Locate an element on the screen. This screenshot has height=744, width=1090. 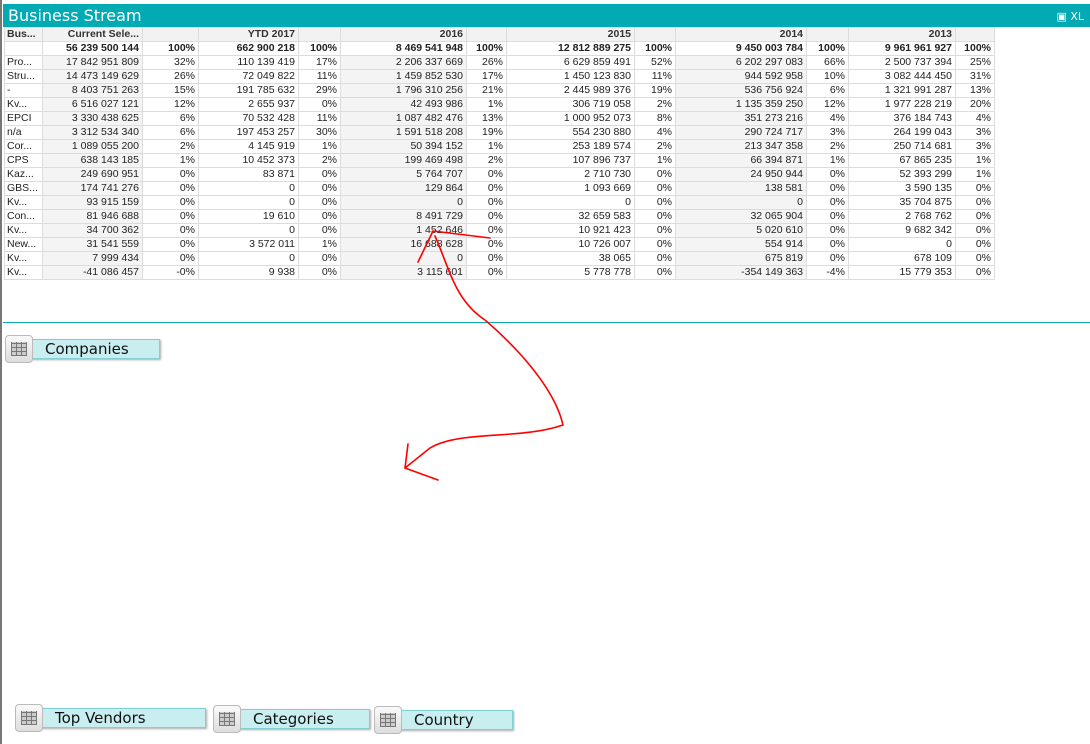
arrow-curve is located at coordinates (484, 352).